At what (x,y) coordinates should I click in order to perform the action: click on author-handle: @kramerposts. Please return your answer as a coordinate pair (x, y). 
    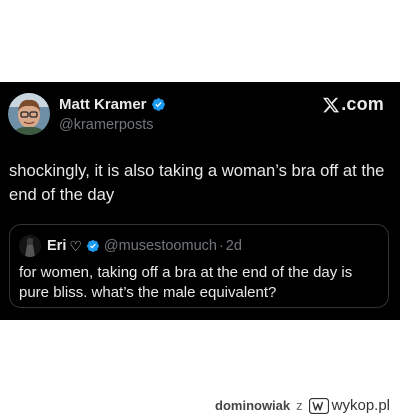
    Looking at the image, I should click on (106, 125).